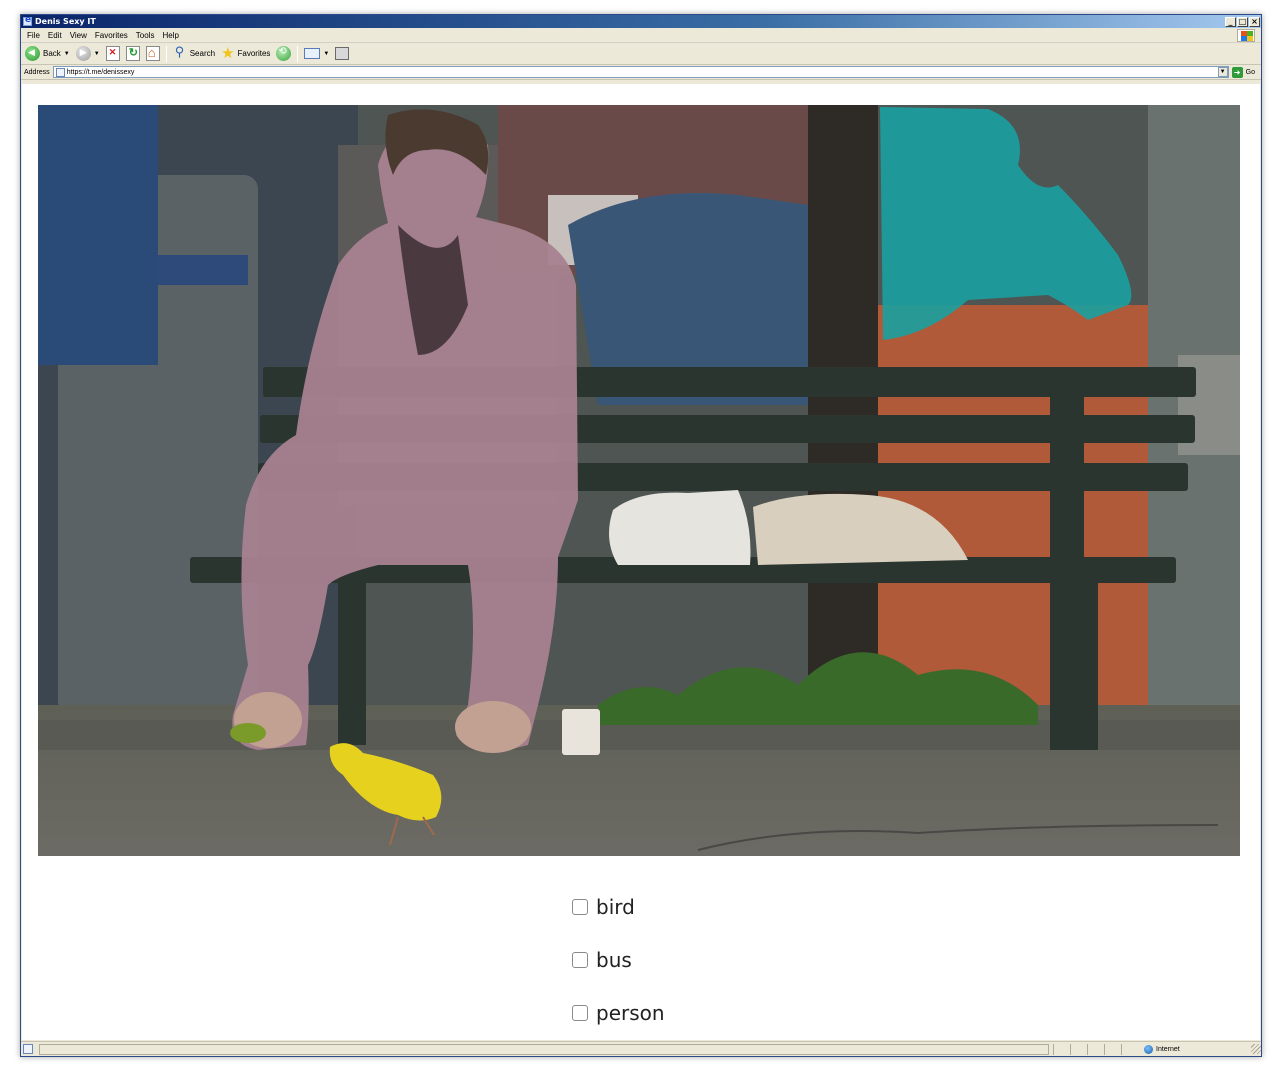  What do you see at coordinates (580, 1013) in the screenshot?
I see `person-checkbox` at bounding box center [580, 1013].